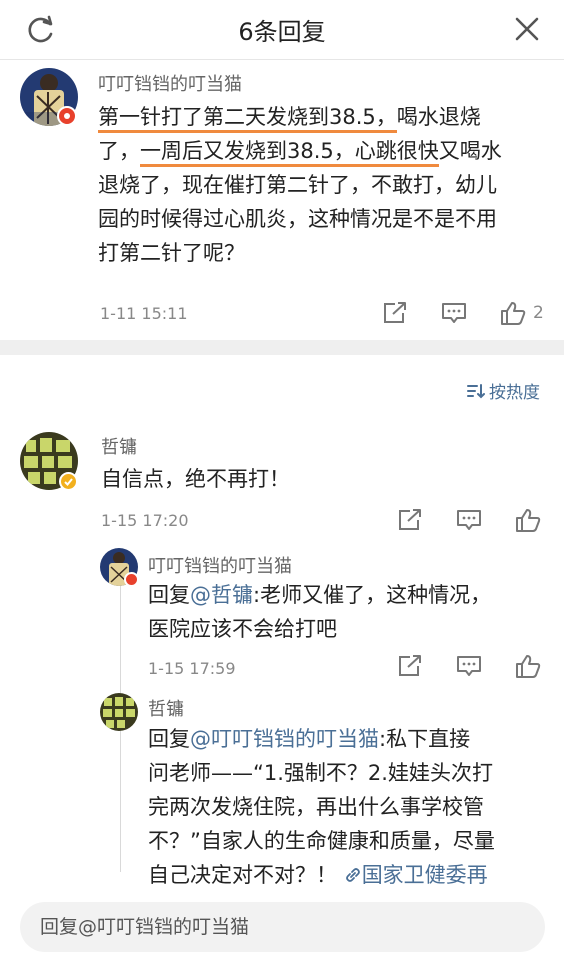 This screenshot has height=960, width=564. I want to click on reply-text: 回复@哲镛:老师又催了，这种情况，, so click(319, 595).